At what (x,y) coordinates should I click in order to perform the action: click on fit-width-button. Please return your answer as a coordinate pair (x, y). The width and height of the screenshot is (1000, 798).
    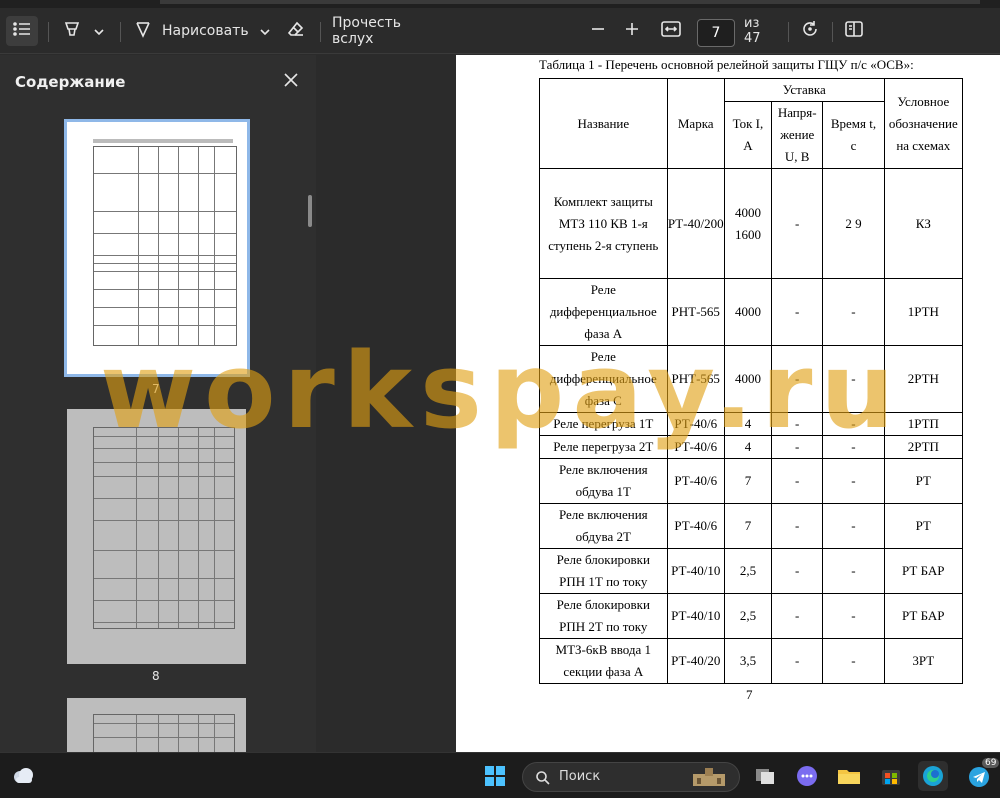
    Looking at the image, I should click on (671, 31).